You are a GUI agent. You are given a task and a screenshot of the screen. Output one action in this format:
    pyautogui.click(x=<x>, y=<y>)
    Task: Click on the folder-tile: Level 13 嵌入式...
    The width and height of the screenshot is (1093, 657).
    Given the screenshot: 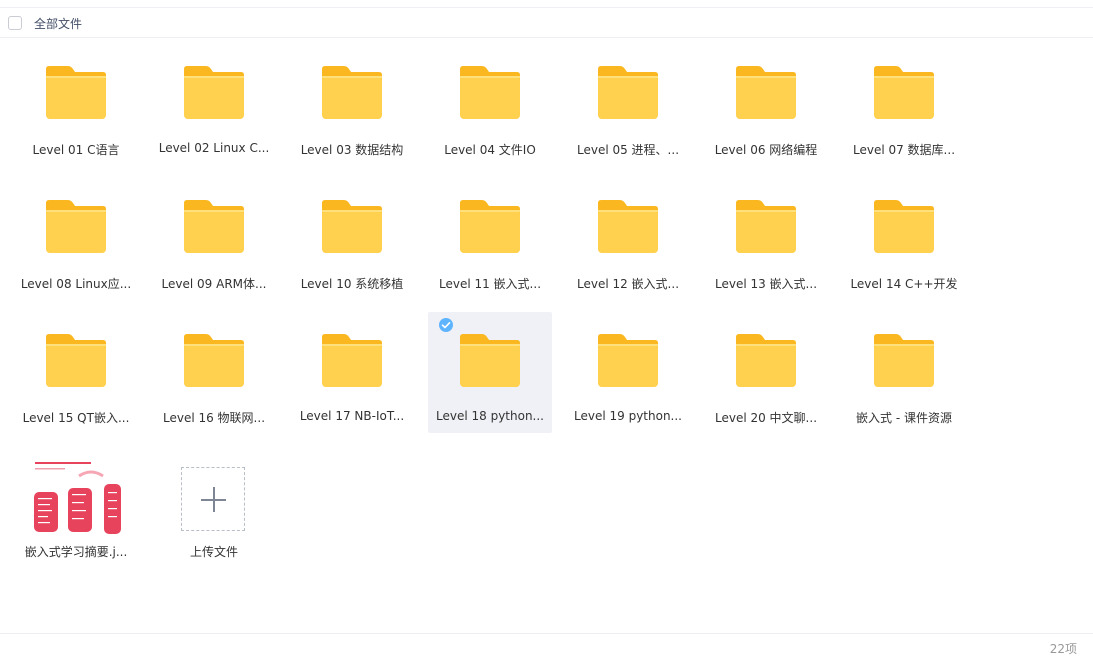 What is the action you would take?
    pyautogui.click(x=766, y=238)
    